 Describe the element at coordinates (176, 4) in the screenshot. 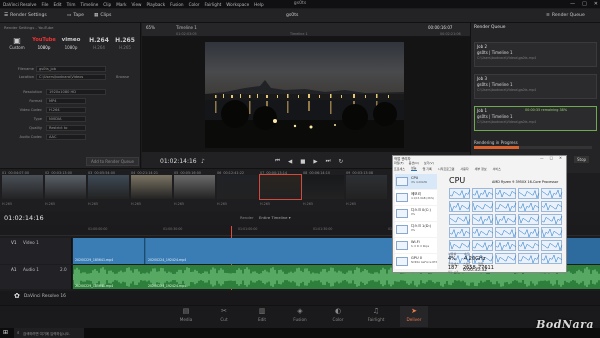

I see `menu-item: Fusion` at that location.